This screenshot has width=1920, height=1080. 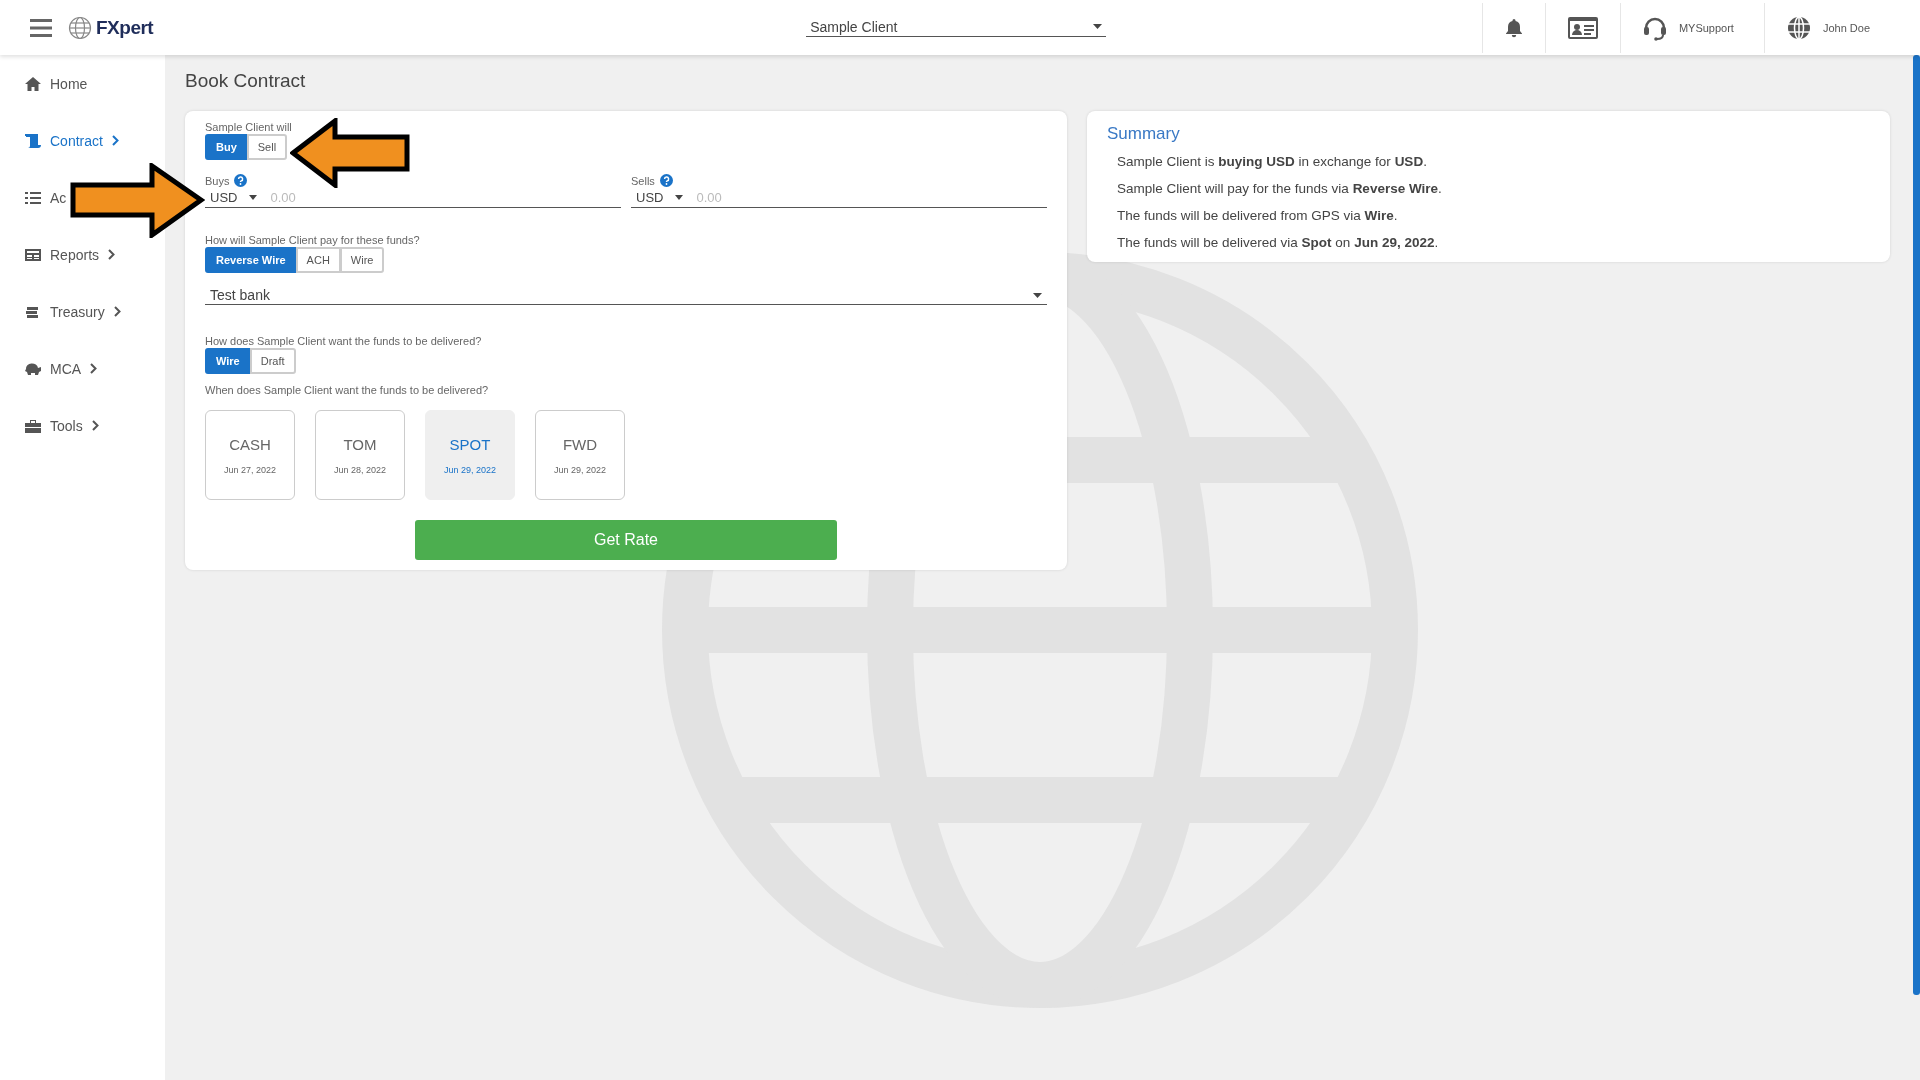 What do you see at coordinates (61, 368) in the screenshot?
I see `sidebar-item: MCA` at bounding box center [61, 368].